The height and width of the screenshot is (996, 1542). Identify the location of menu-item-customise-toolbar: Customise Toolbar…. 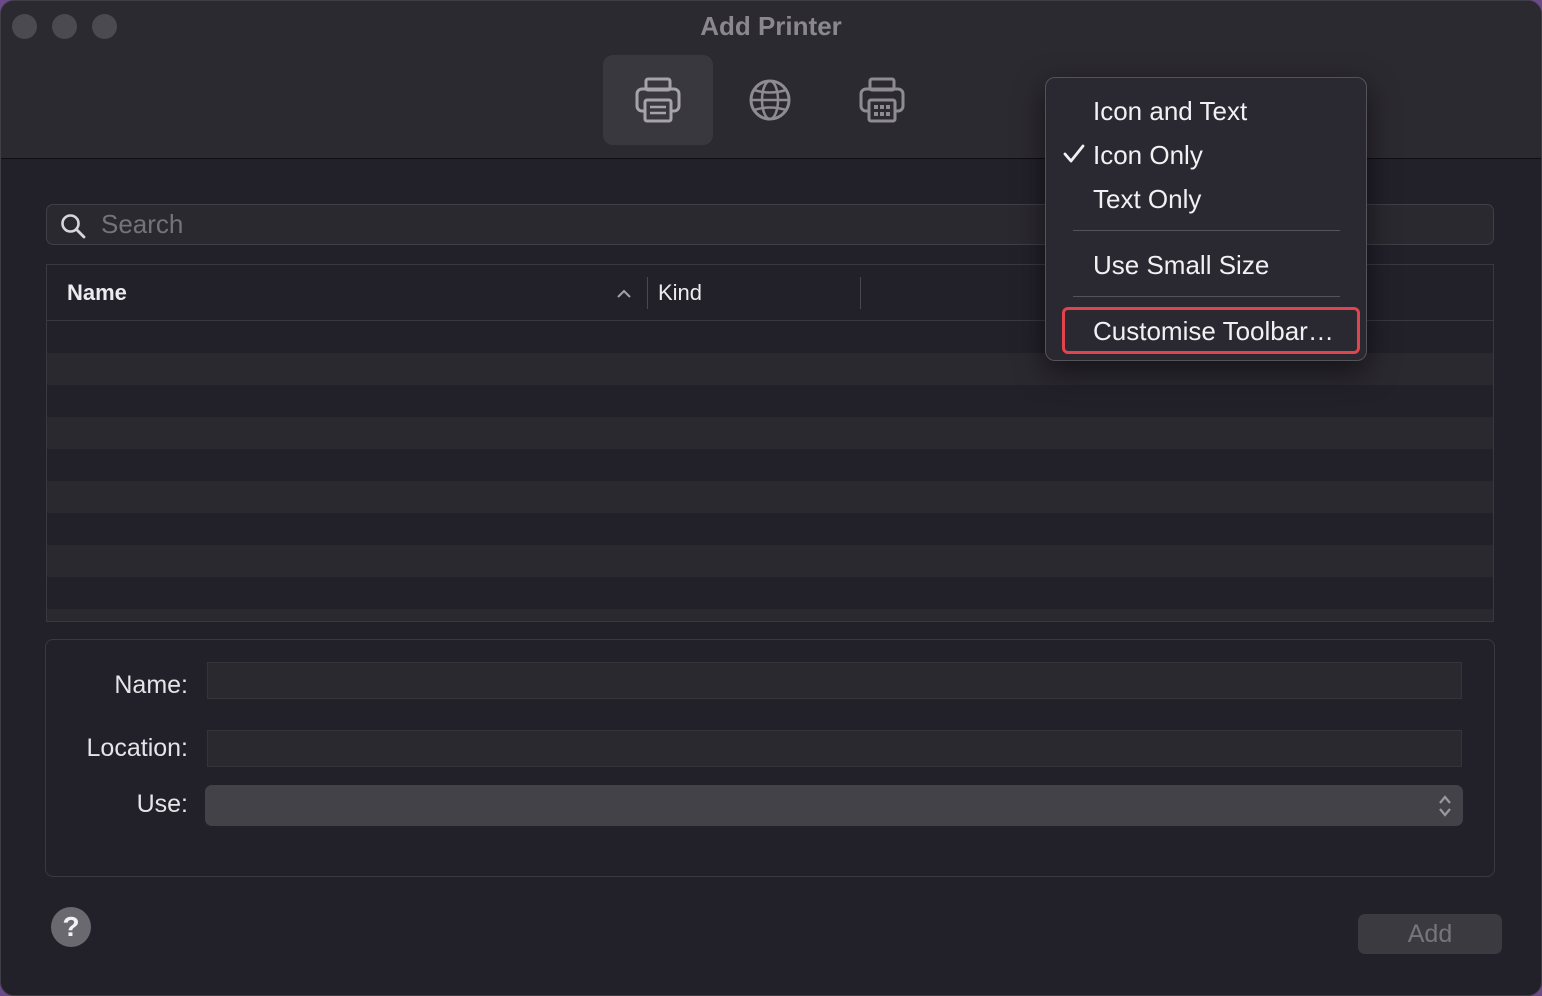
(1213, 331).